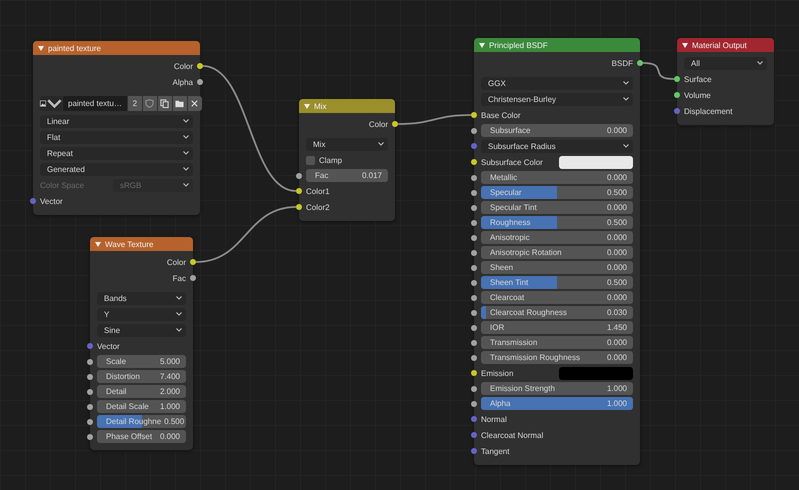  I want to click on number-field: Clearcoat 0.000, so click(557, 297).